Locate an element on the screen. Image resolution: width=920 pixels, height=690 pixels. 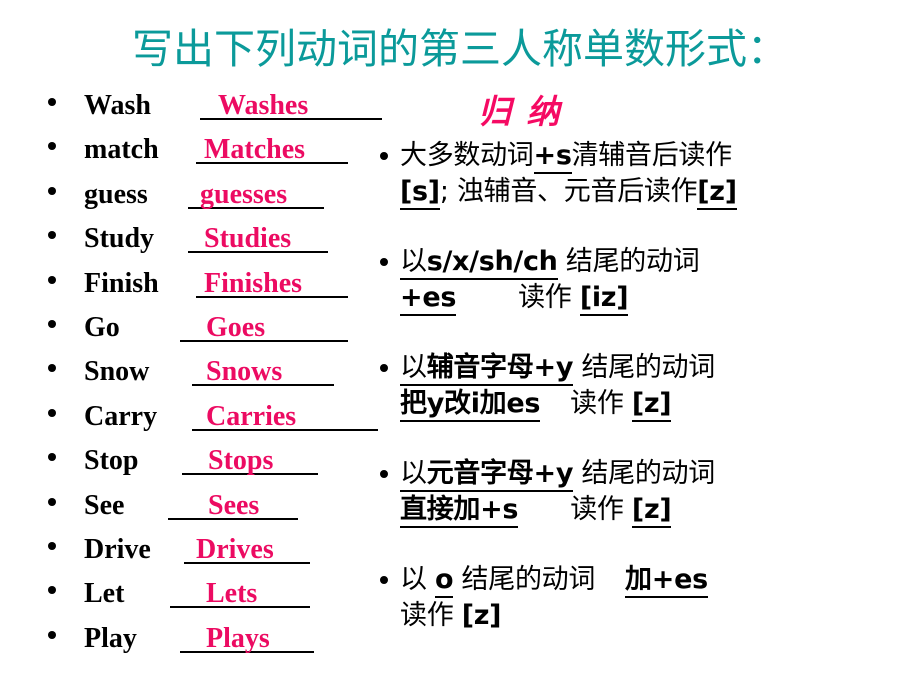
list-item: Go Goes is located at coordinates (208, 334).